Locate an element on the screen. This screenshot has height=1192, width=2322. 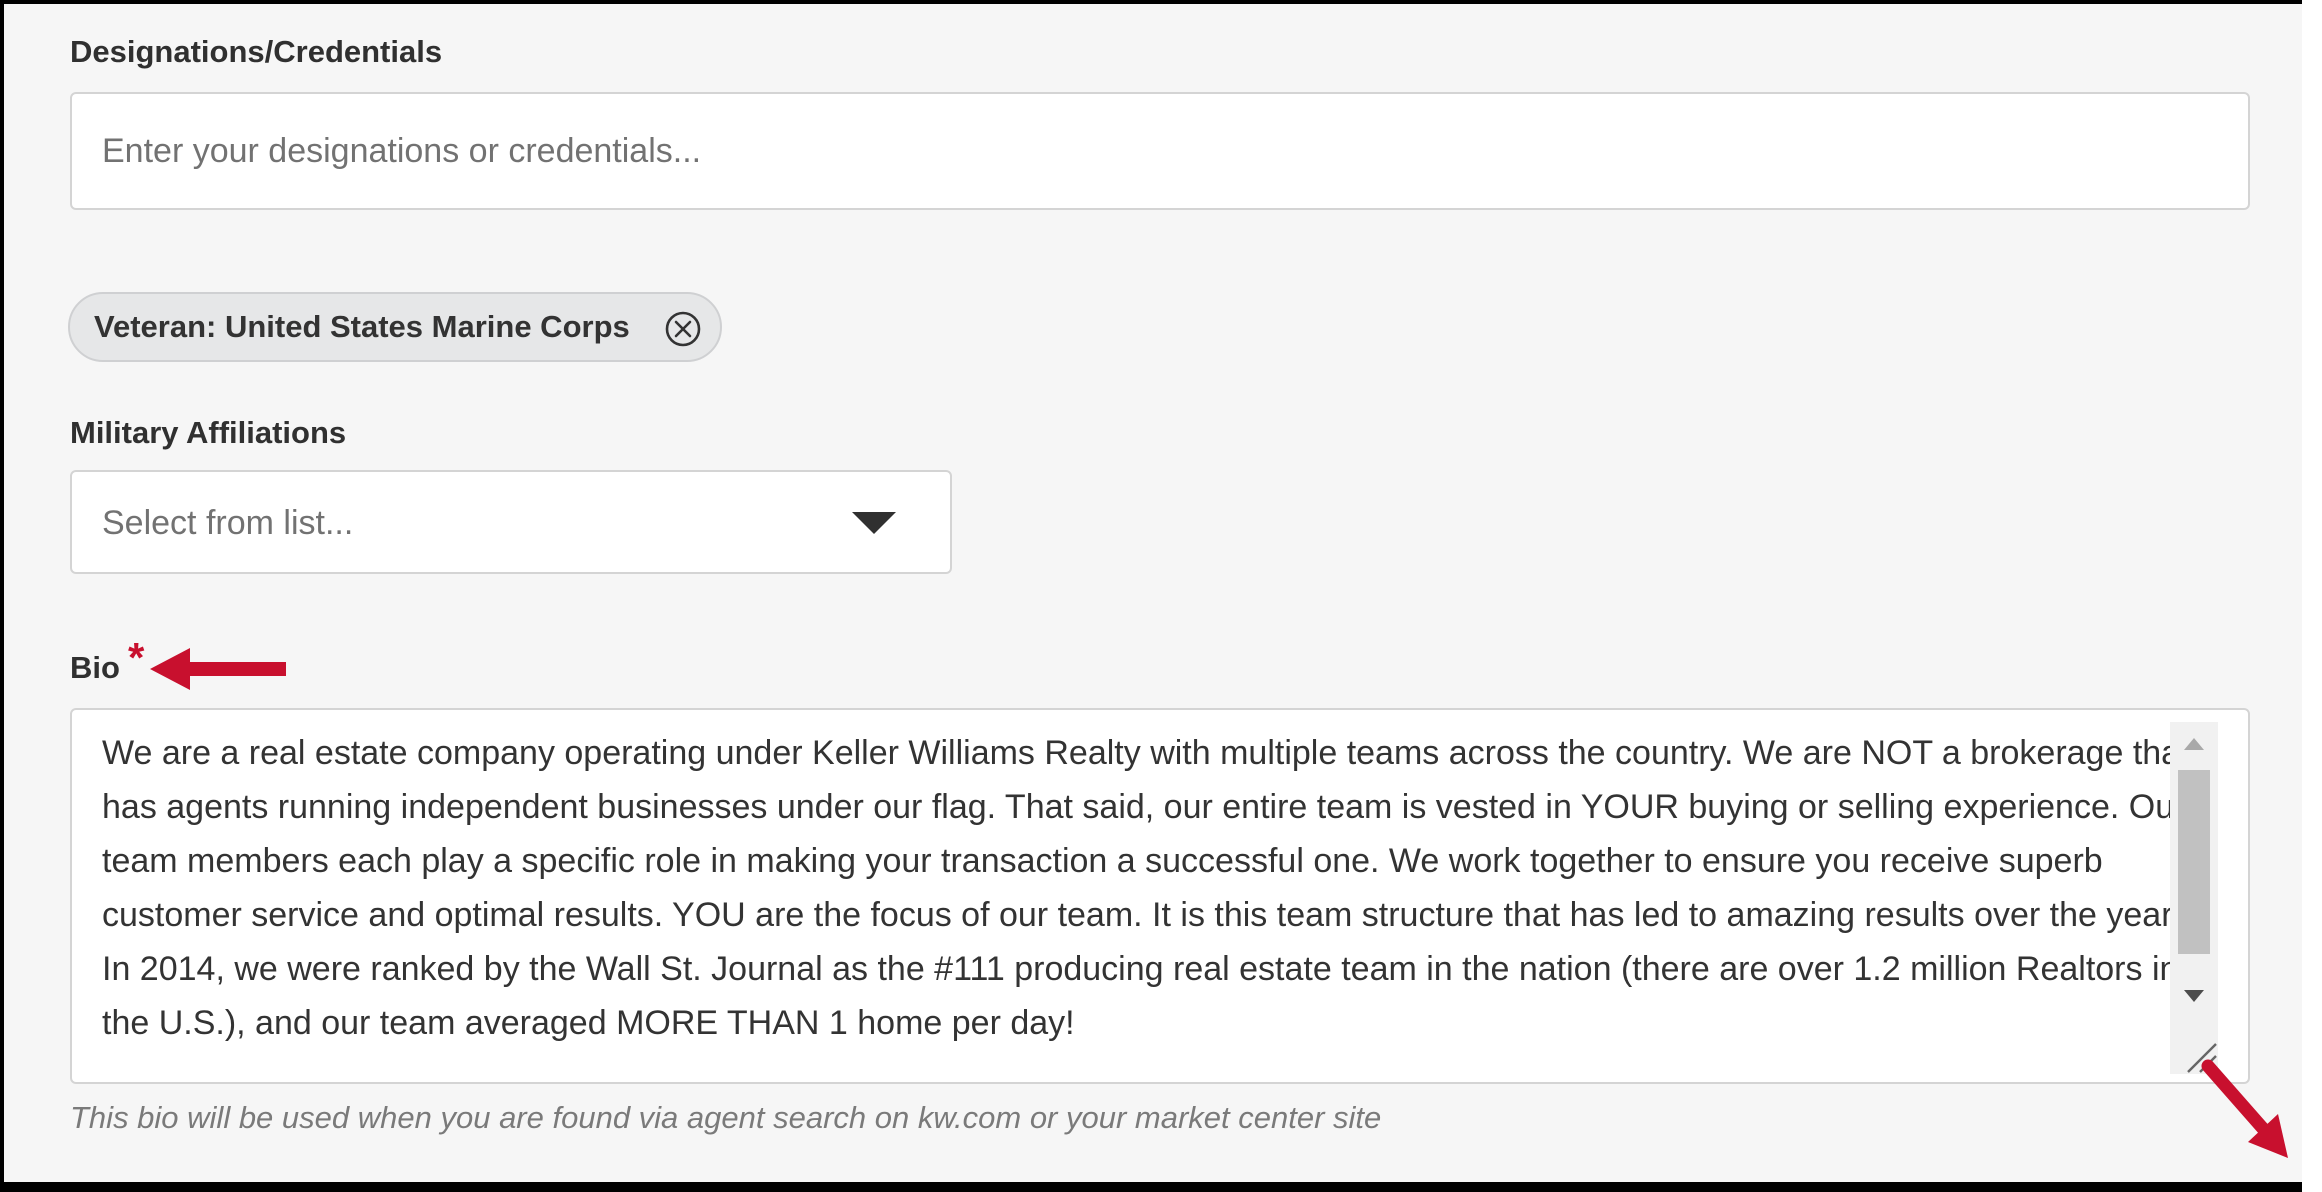
window-edge is located at coordinates (2312, 596).